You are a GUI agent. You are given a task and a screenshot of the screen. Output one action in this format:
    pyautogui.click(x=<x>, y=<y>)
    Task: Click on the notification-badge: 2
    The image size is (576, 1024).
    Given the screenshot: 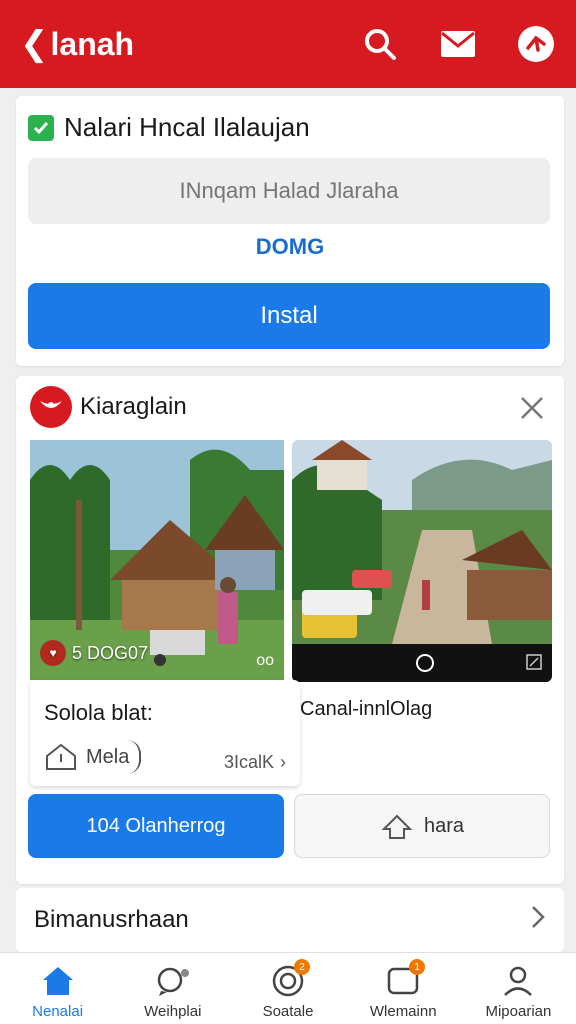 What is the action you would take?
    pyautogui.click(x=302, y=967)
    